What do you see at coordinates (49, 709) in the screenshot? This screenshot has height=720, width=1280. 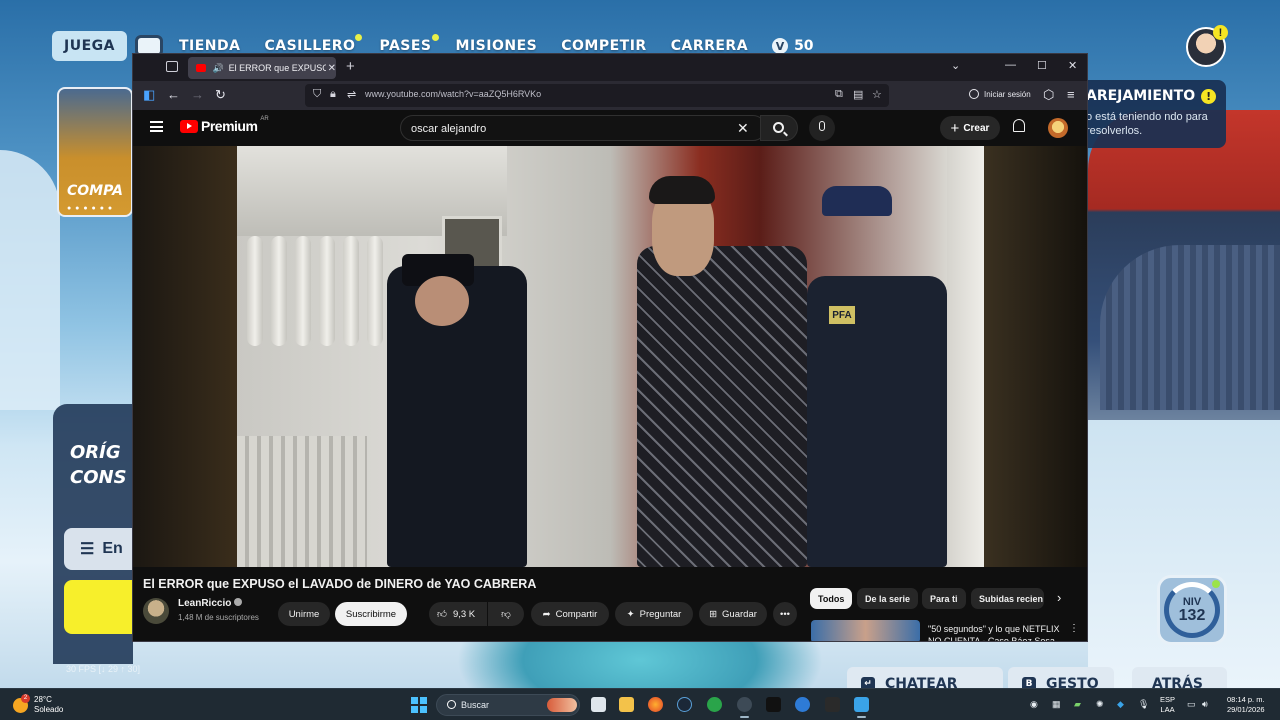 I see `weather-condition: Soleado` at bounding box center [49, 709].